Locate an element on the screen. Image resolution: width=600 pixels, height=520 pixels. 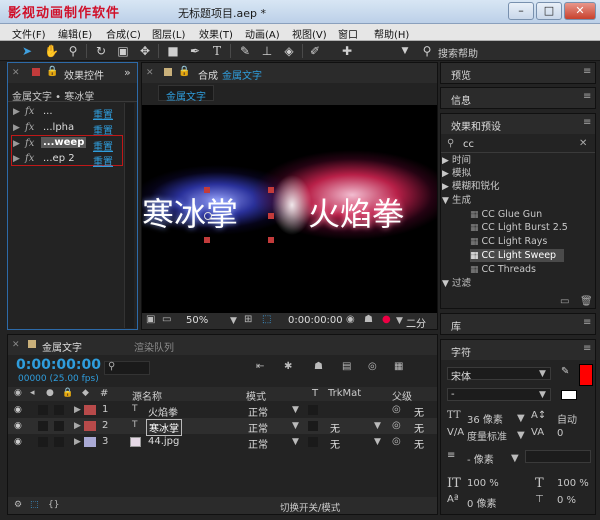
vertical-scale-value: 100 % is located at coordinates (483, 483).